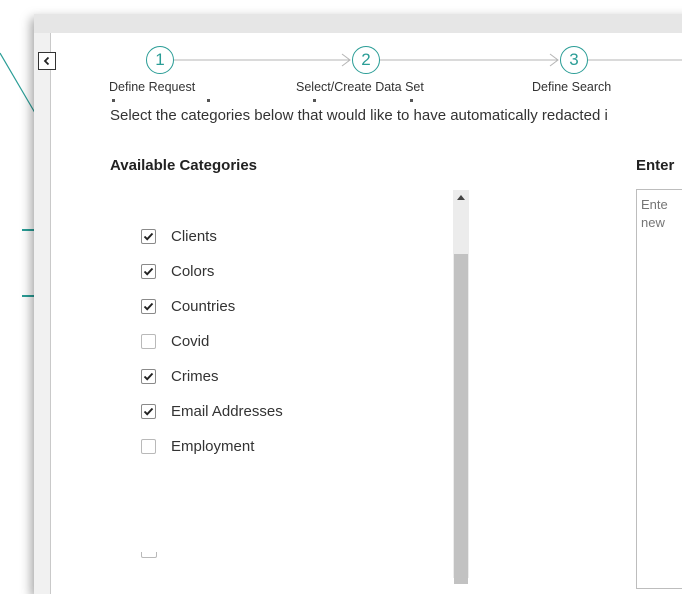  I want to click on scroll-thumb, so click(461, 419).